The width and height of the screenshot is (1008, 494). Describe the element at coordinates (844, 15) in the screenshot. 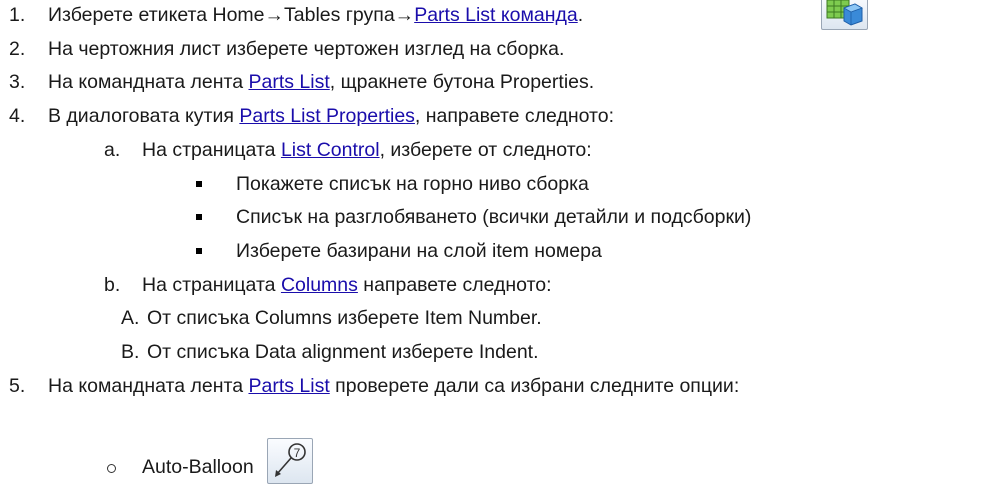

I see `parts-list-icon` at that location.